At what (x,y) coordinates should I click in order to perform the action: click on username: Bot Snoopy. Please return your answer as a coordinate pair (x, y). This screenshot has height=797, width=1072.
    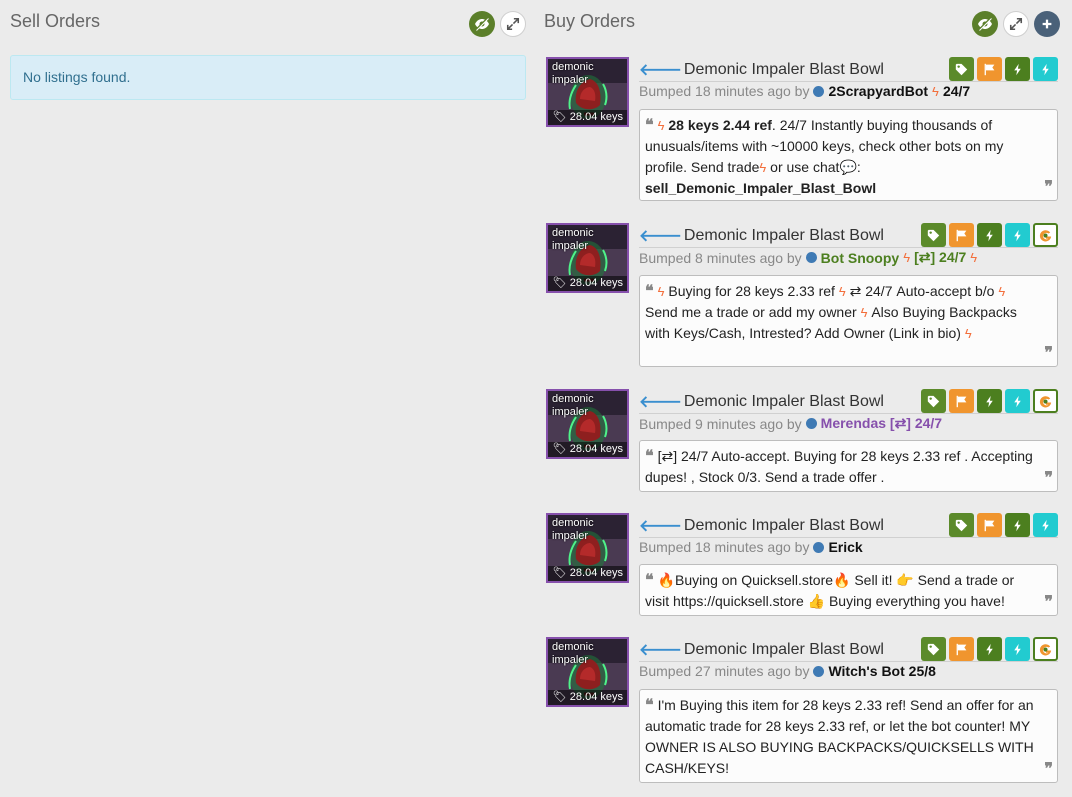
    Looking at the image, I should click on (860, 258).